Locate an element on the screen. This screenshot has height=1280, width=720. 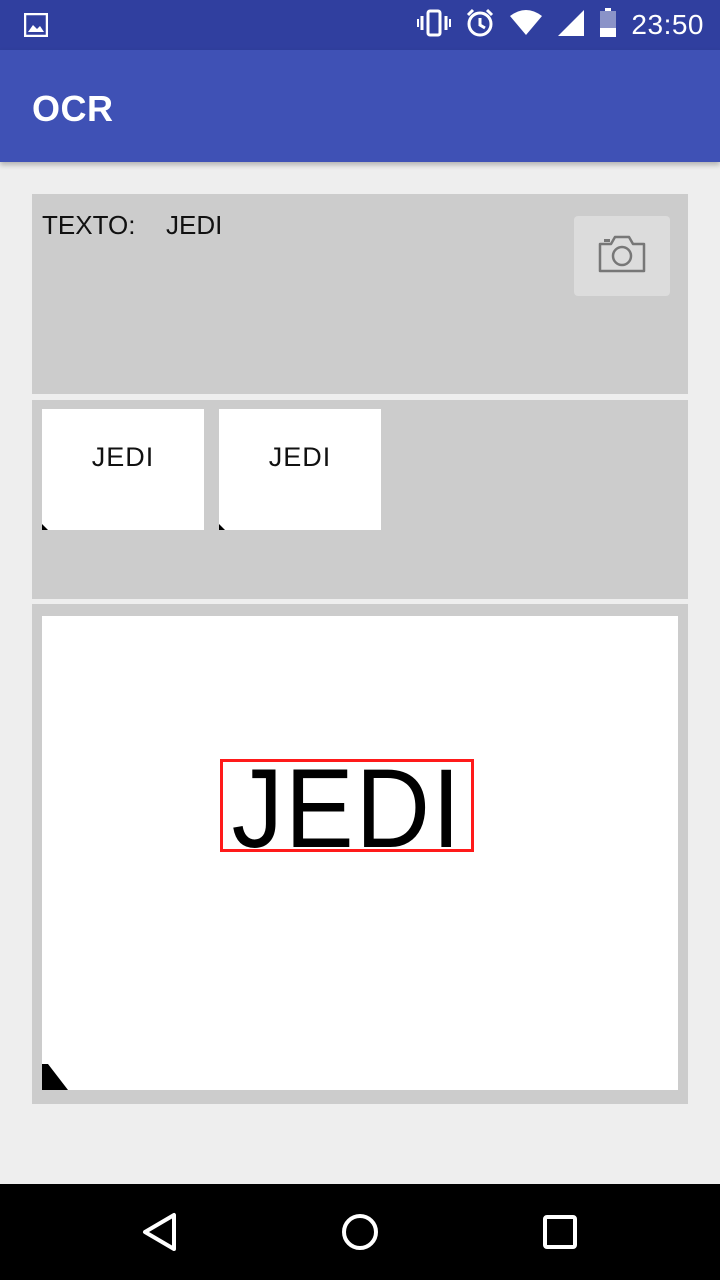
result-label: TEXTO: is located at coordinates (89, 225).